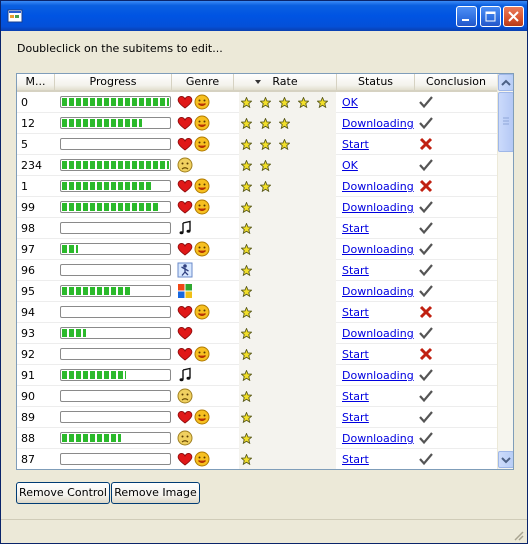 The width and height of the screenshot is (528, 544). I want to click on item-m-value: 1, so click(38, 186).